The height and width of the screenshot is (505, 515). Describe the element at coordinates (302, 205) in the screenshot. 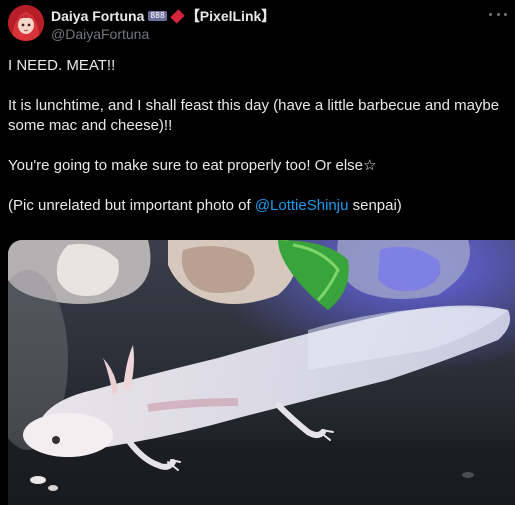

I see `mention-link: @LottieShinju` at that location.